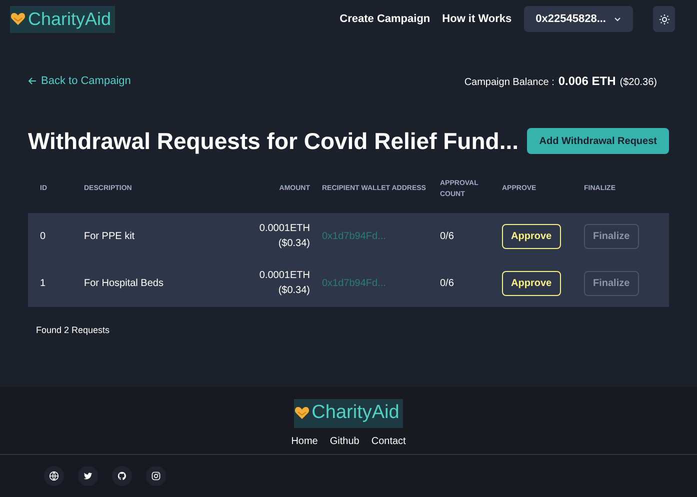 The image size is (697, 497). What do you see at coordinates (304, 441) in the screenshot?
I see `footer-link: Home` at bounding box center [304, 441].